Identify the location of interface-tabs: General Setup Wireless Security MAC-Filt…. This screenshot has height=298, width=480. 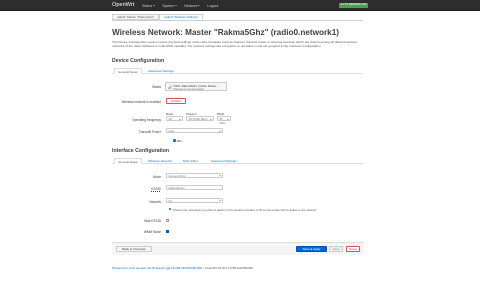
(237, 160).